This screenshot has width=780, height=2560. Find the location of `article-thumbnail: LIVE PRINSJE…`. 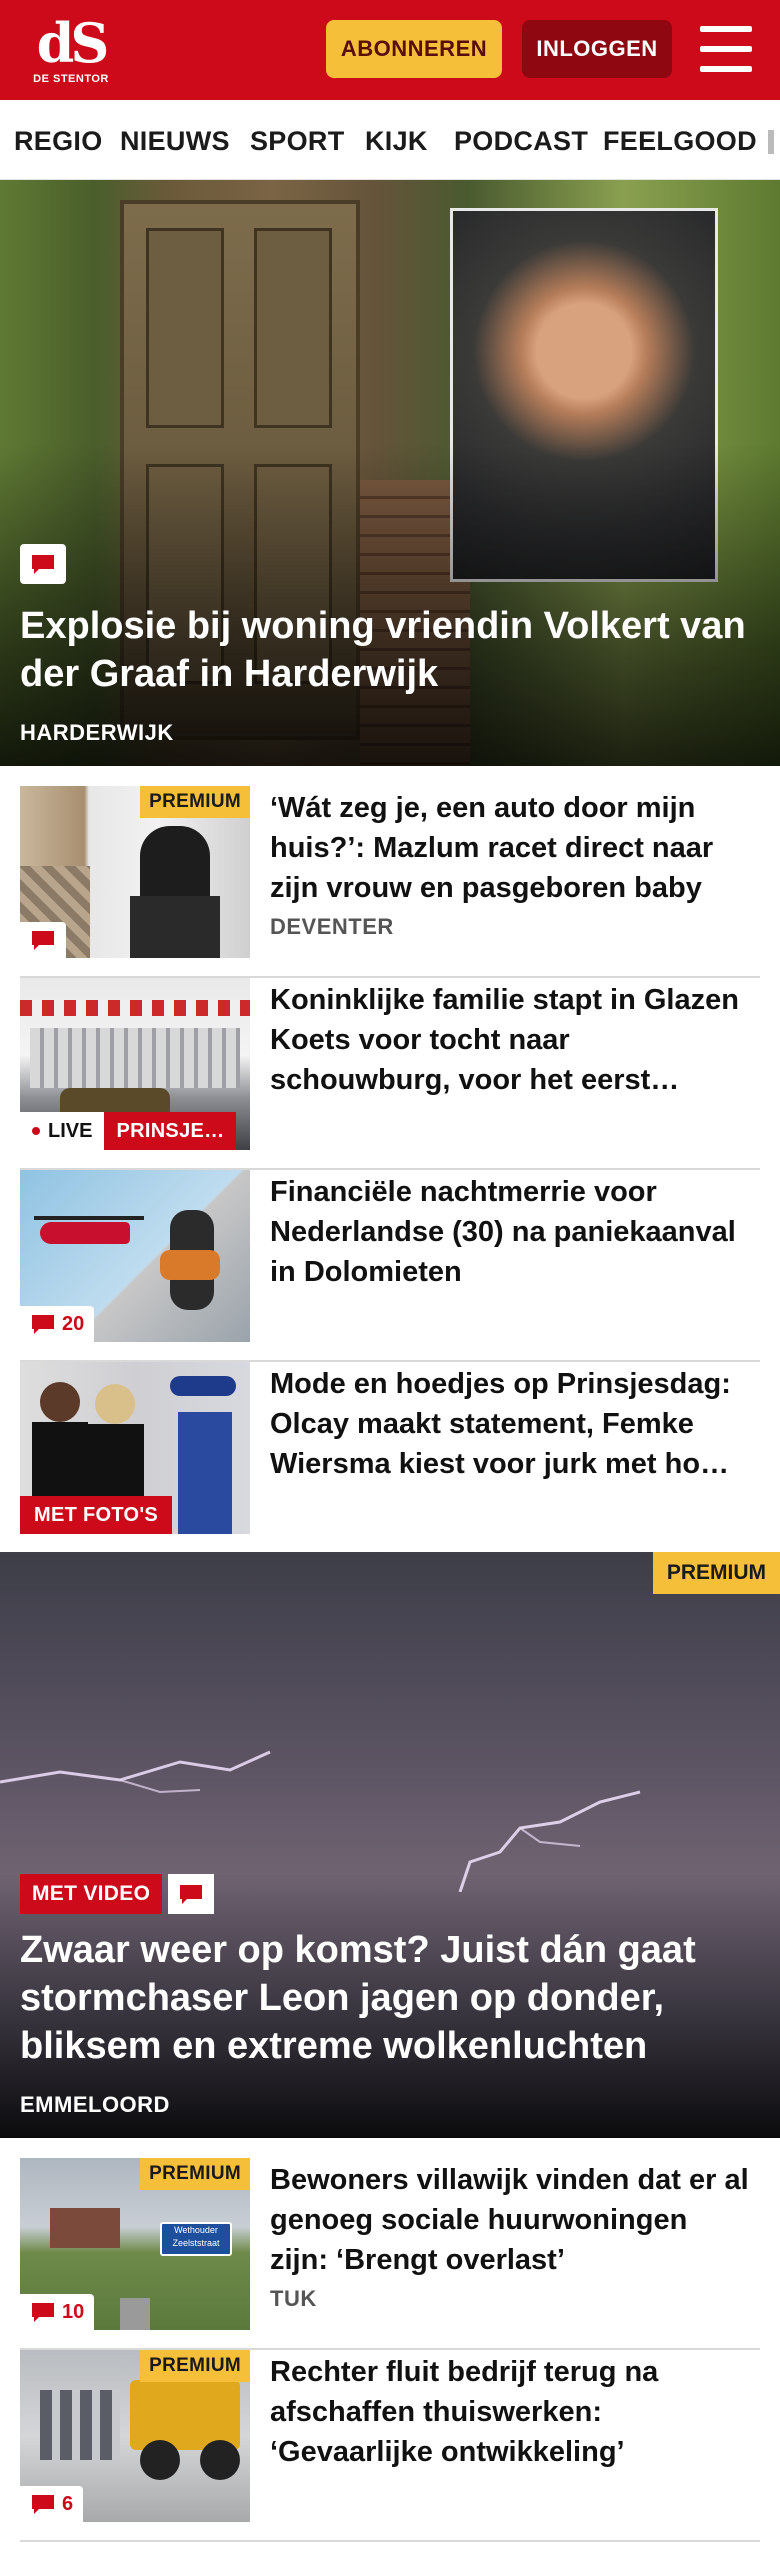

article-thumbnail: LIVE PRINSJE… is located at coordinates (135, 1064).